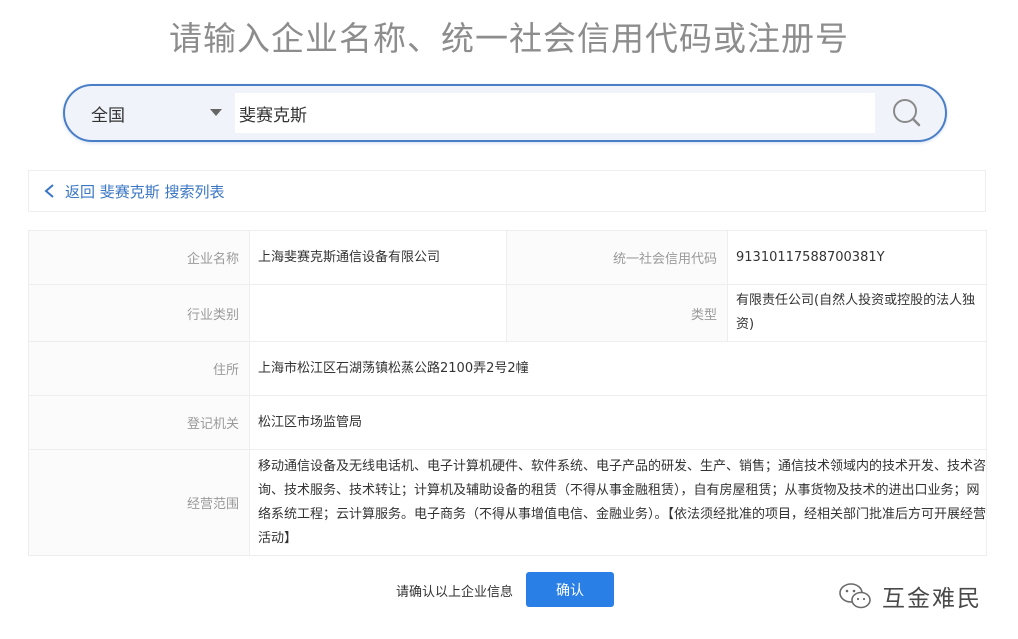 The height and width of the screenshot is (639, 1018). I want to click on wechat-icon, so click(855, 596).